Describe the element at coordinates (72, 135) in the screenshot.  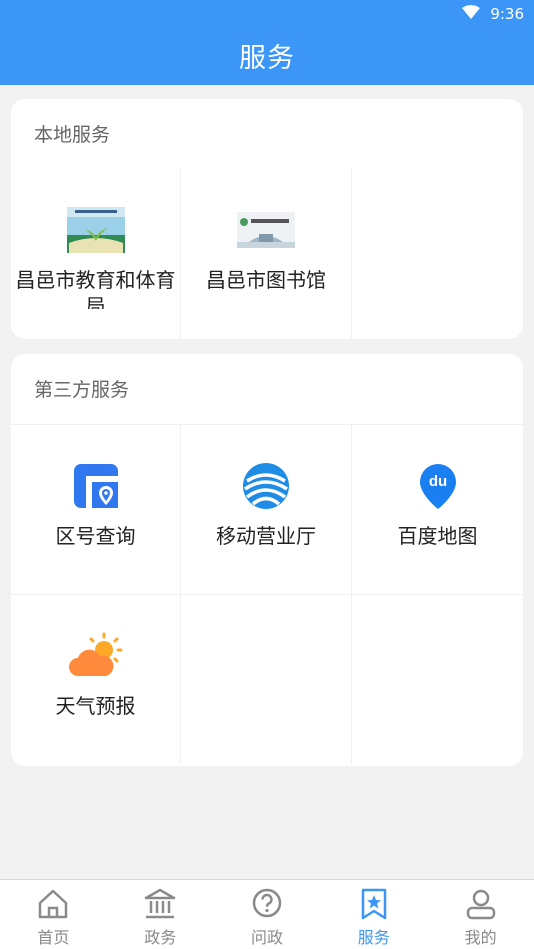
I see `section-title: 本地服务` at that location.